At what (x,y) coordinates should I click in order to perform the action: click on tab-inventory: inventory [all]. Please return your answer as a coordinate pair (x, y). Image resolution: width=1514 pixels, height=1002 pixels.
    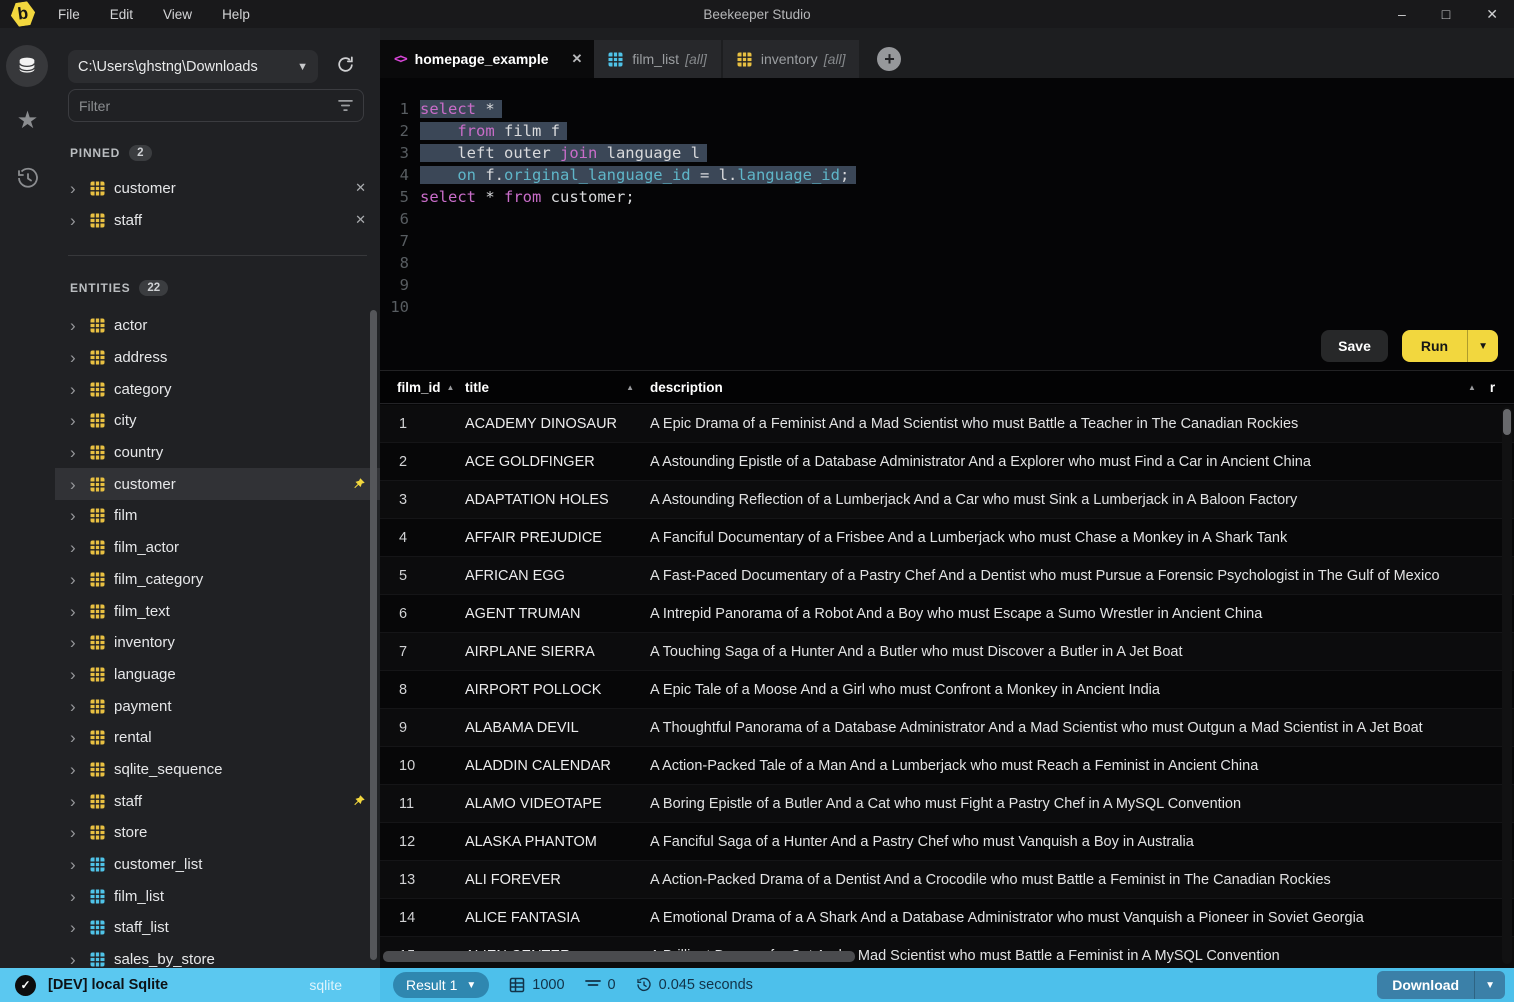
    Looking at the image, I should click on (792, 59).